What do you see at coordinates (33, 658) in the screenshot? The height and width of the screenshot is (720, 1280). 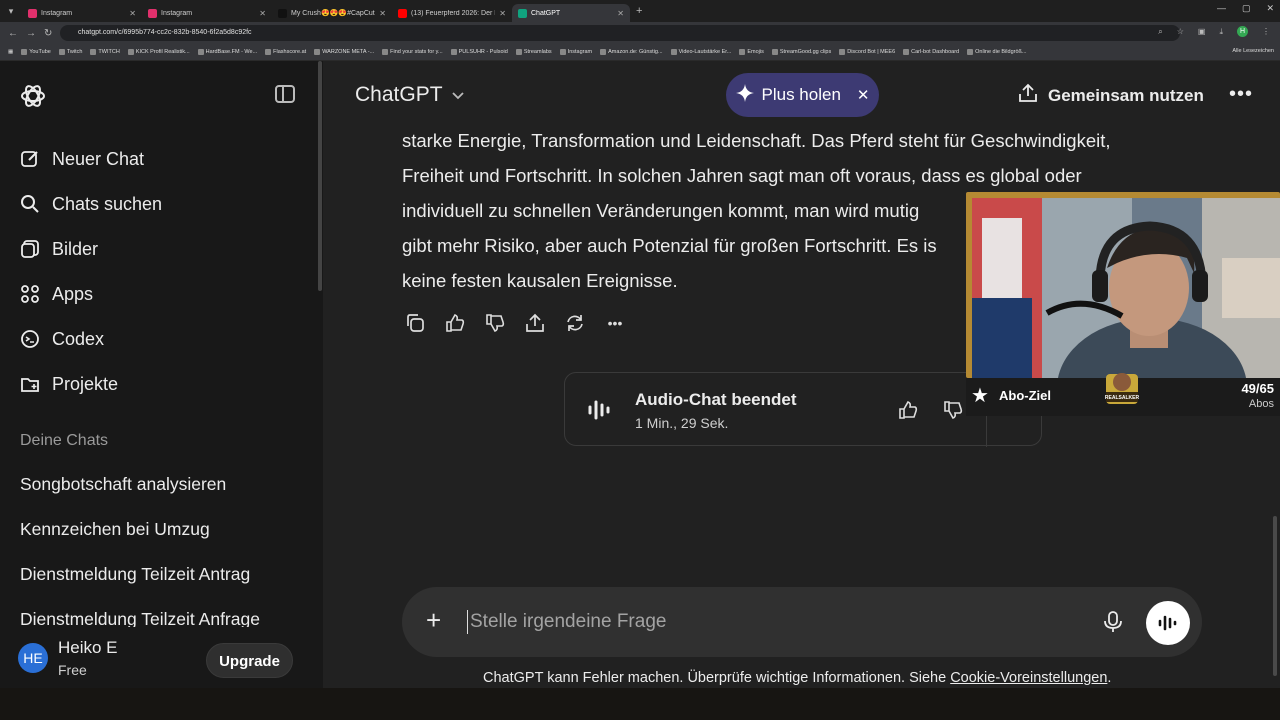 I see `avatar: HE` at bounding box center [33, 658].